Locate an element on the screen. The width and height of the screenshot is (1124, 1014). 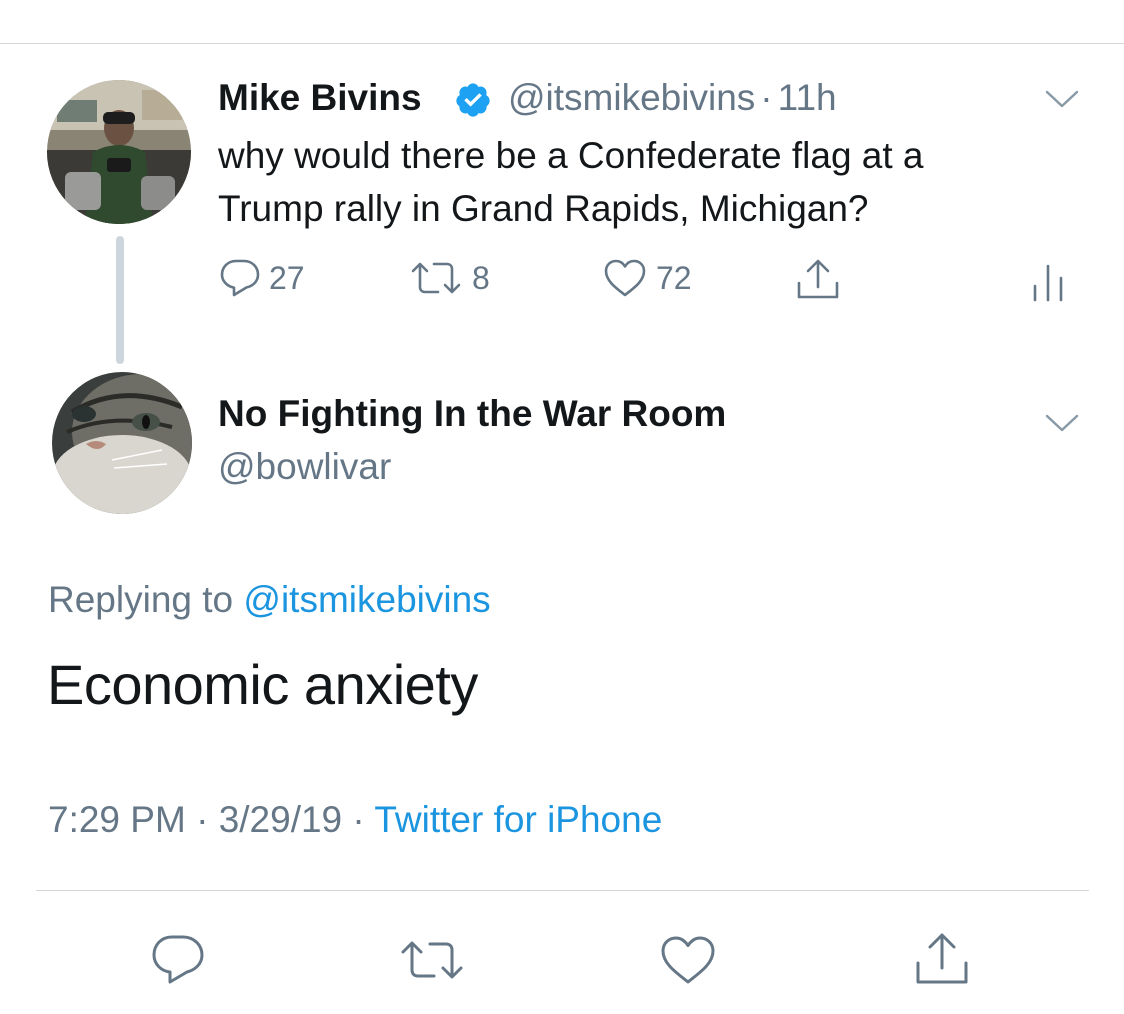
bottom-share-button is located at coordinates (942, 959).